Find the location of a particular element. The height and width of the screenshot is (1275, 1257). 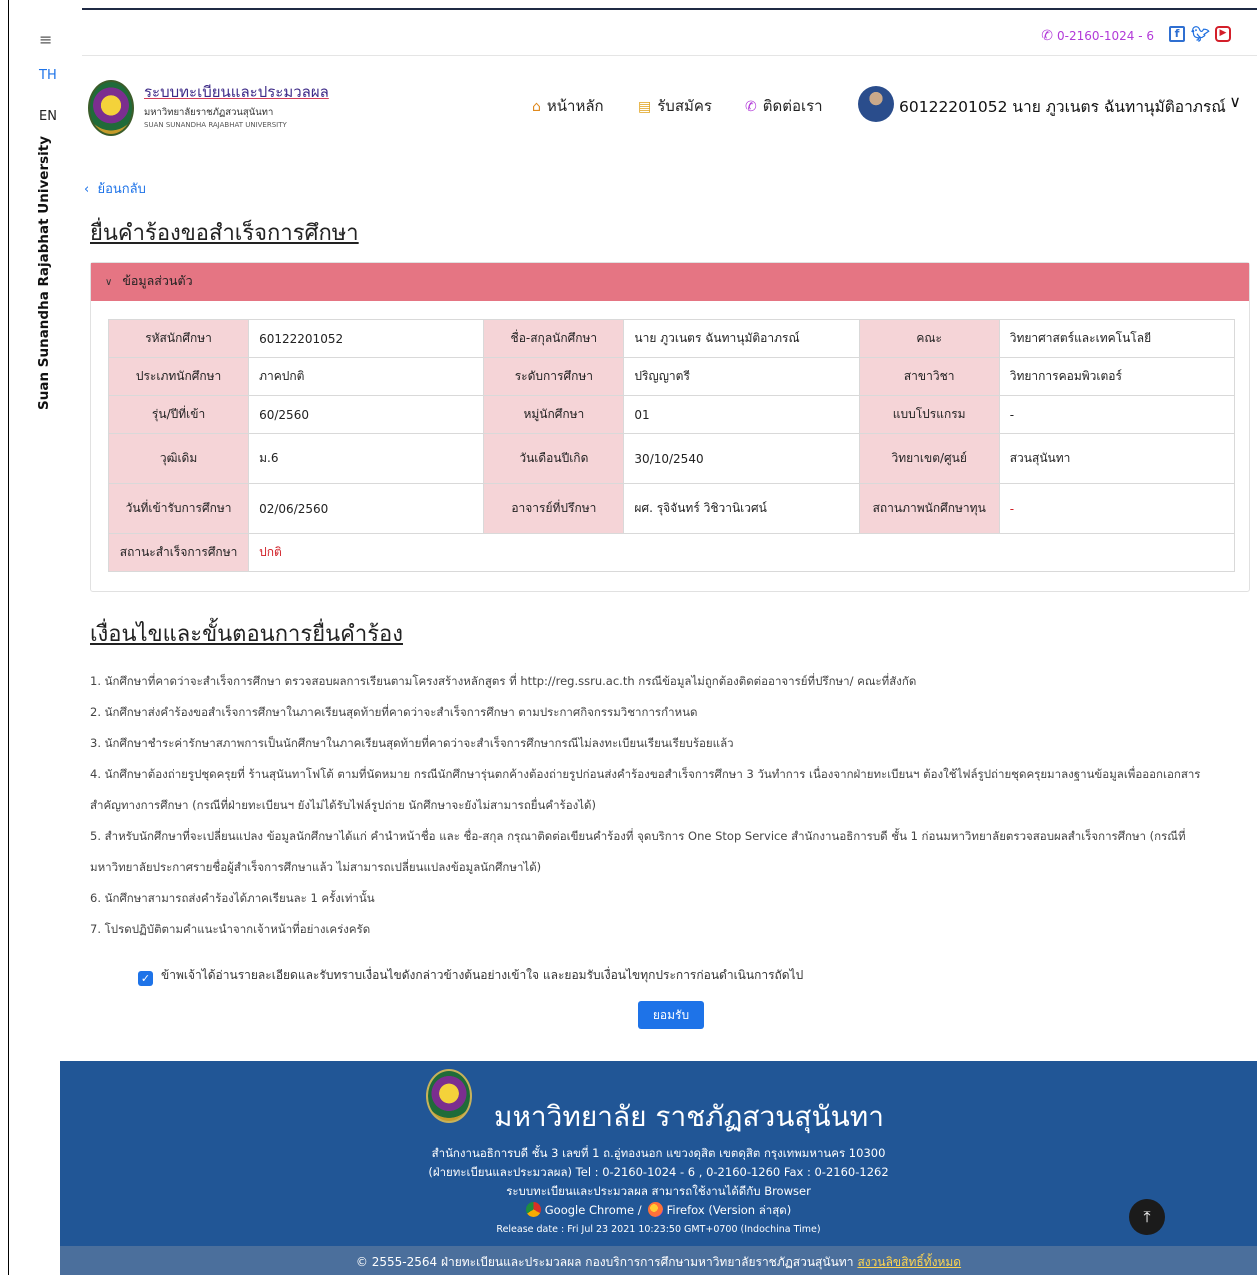

label-batch-year: รุ่น/ปีที่เข้า is located at coordinates (178, 414).